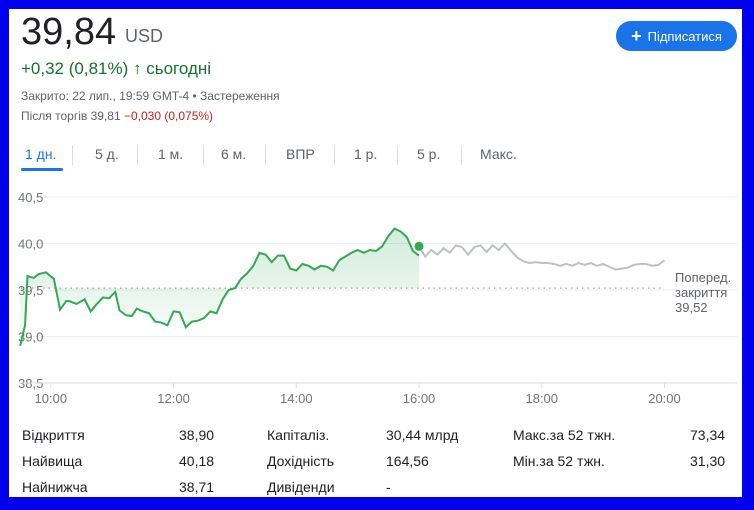 The image size is (754, 510). What do you see at coordinates (419, 246) in the screenshot?
I see `close-marker` at bounding box center [419, 246].